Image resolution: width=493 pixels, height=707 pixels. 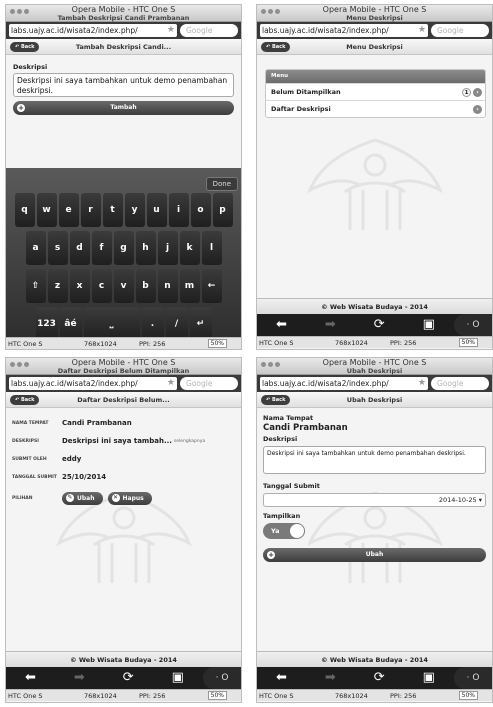 What do you see at coordinates (123, 286) in the screenshot?
I see `keyboard-key: v` at bounding box center [123, 286].